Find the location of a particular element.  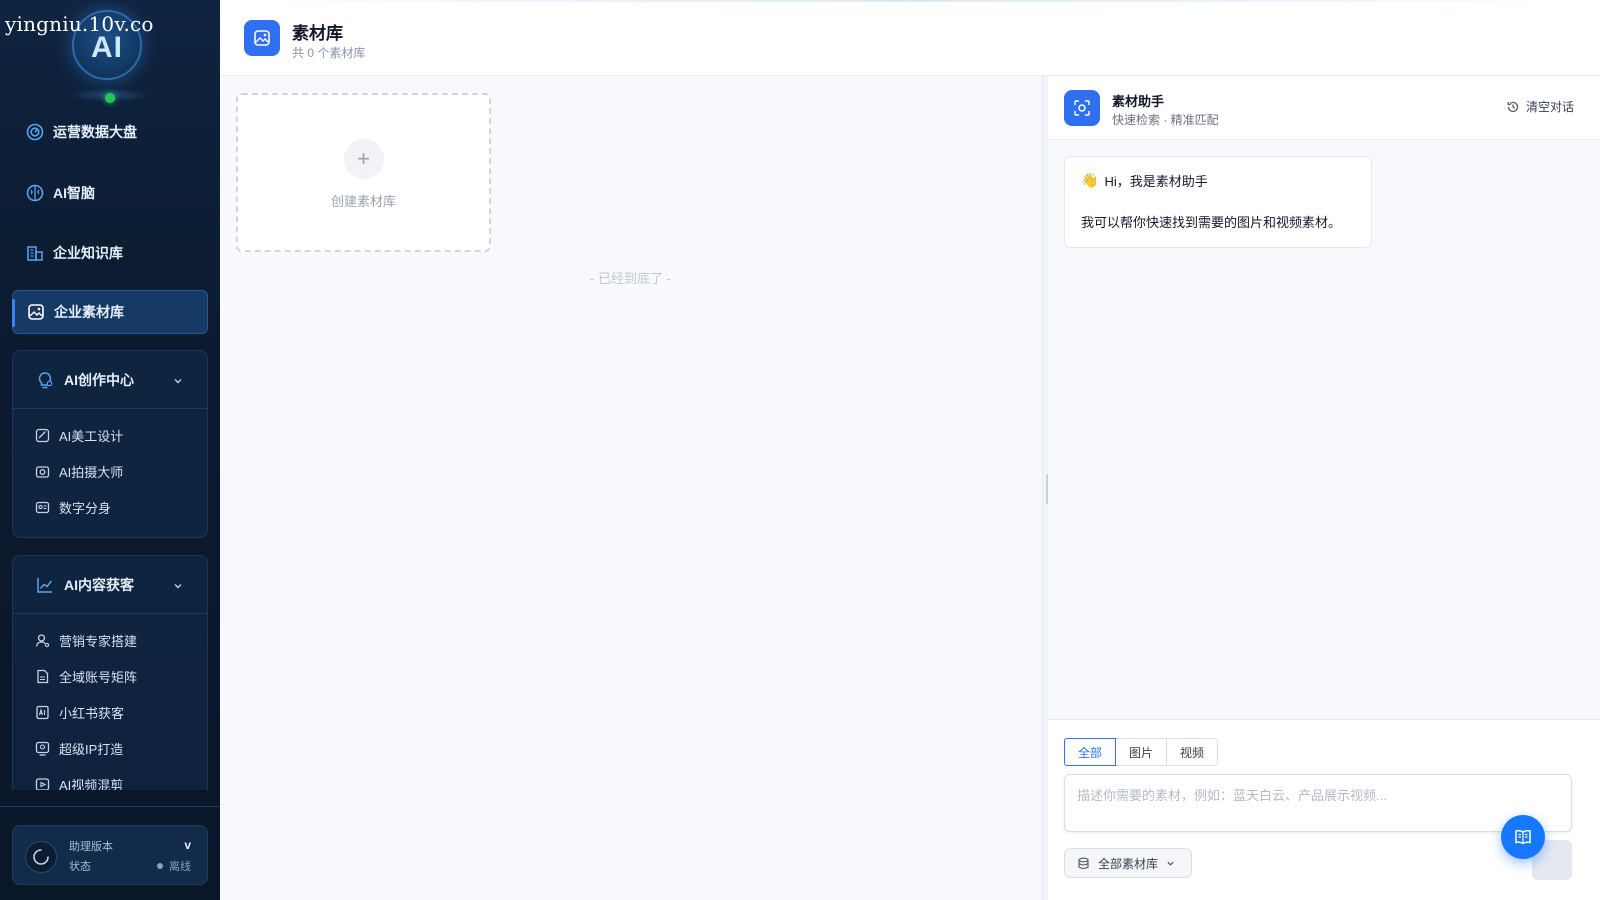

clear-conversation-button: 清空对话 is located at coordinates (1540, 106).